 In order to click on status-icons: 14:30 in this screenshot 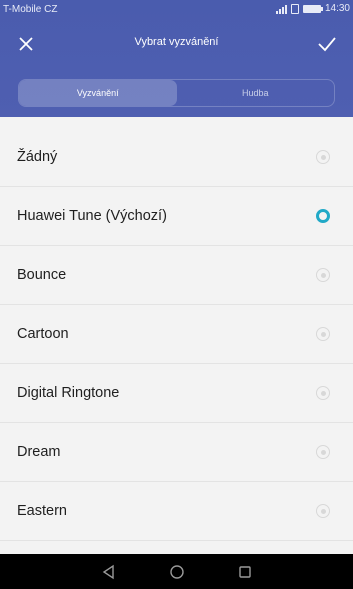, I will do `click(312, 8)`.